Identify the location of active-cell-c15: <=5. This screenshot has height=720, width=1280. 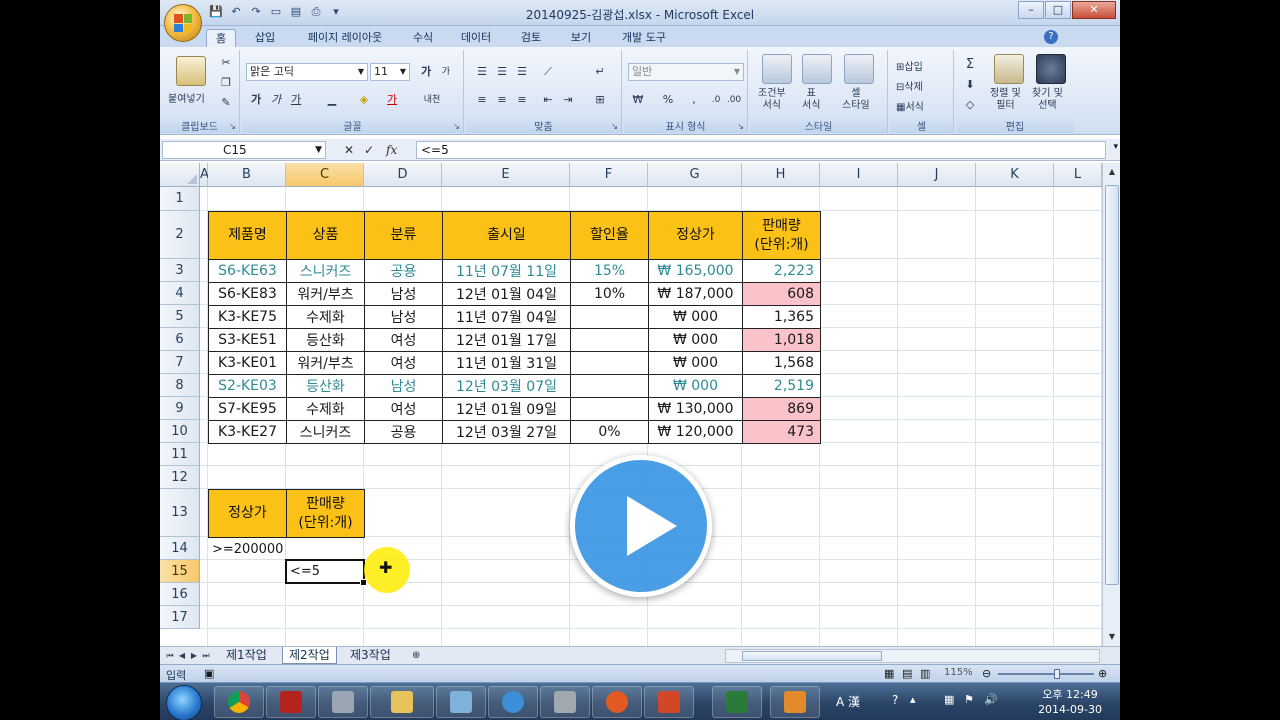
(326, 572).